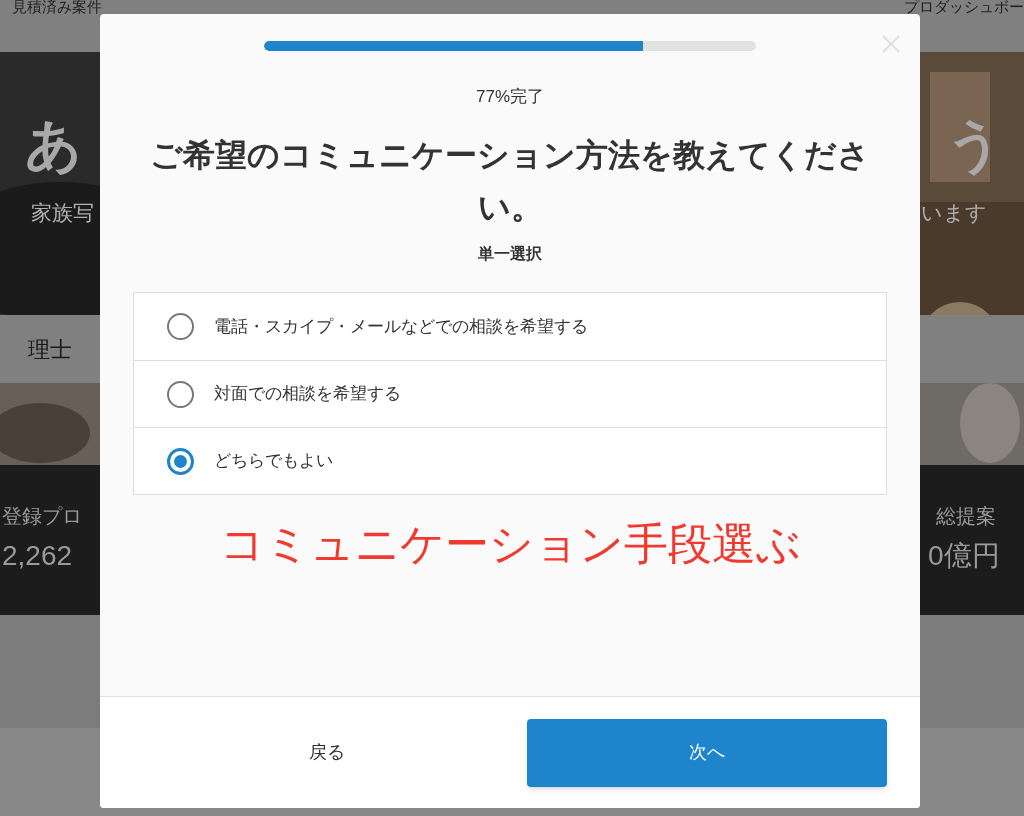  What do you see at coordinates (38, 556) in the screenshot?
I see `stat-value: 2,262` at bounding box center [38, 556].